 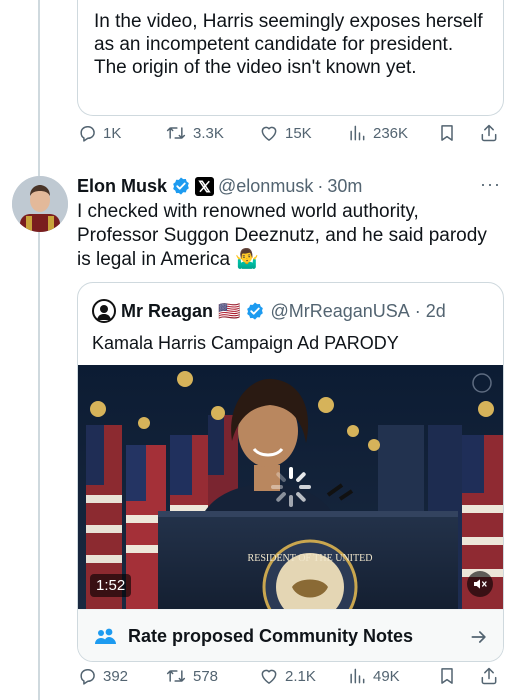 I want to click on views-count: 236K, so click(x=391, y=133).